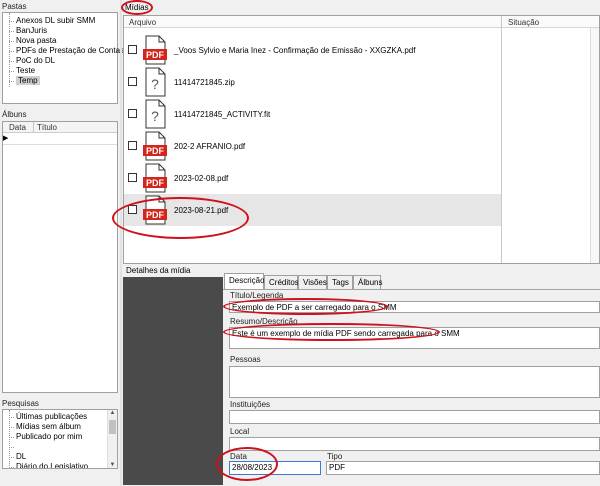 The height and width of the screenshot is (486, 600). What do you see at coordinates (14, 114) in the screenshot?
I see `albuns-title: Álbuns` at bounding box center [14, 114].